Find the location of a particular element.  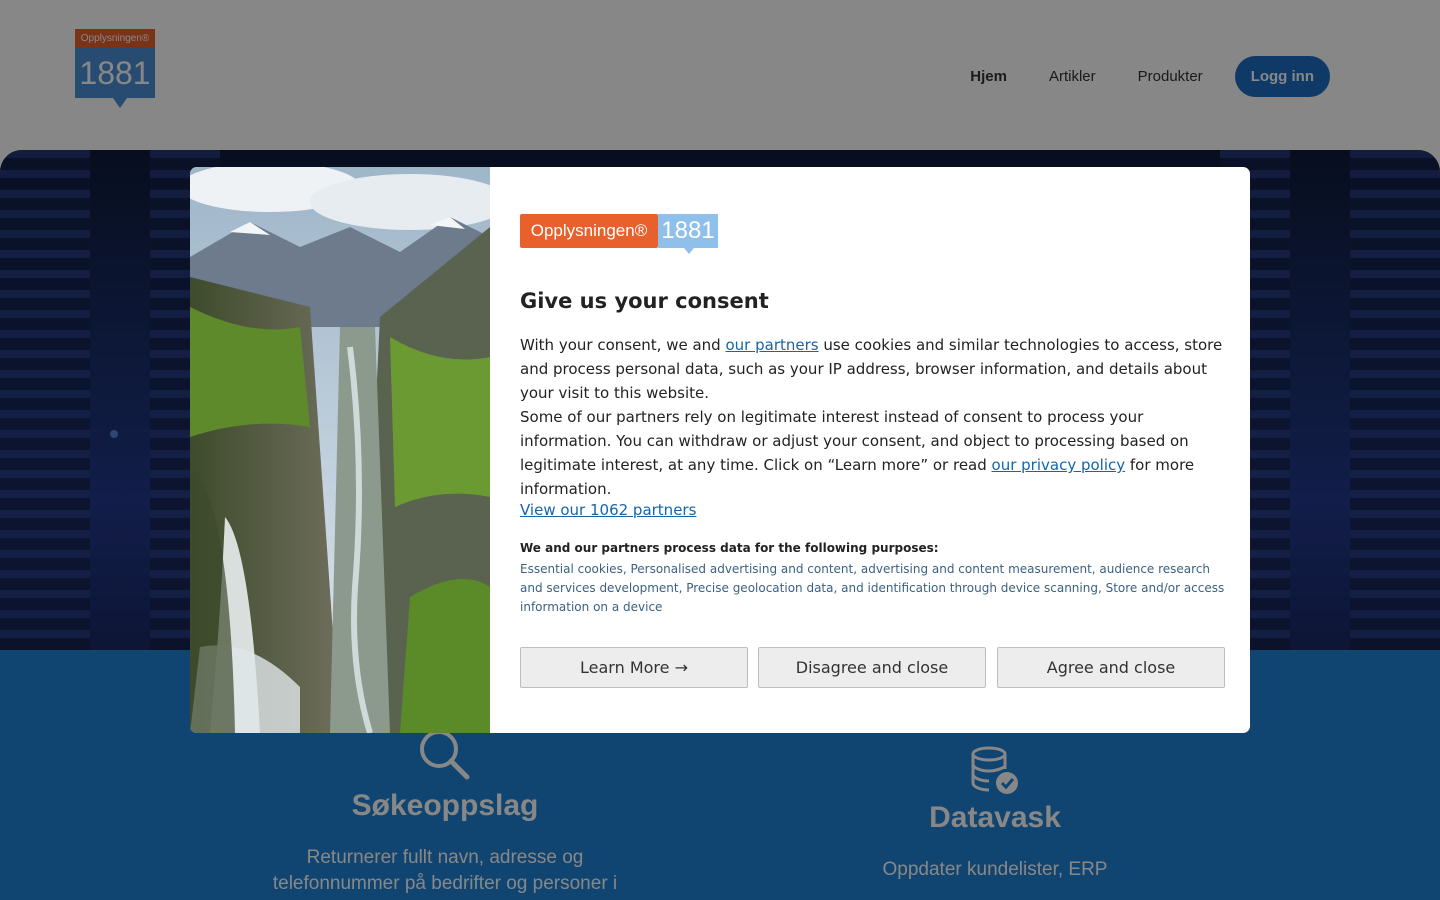

brand-number: 1881 is located at coordinates (688, 231).